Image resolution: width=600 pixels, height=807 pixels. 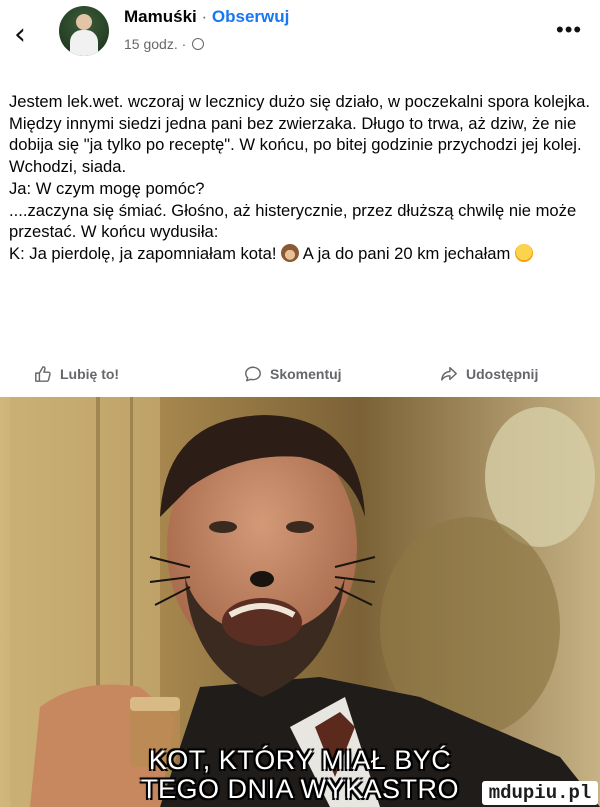 What do you see at coordinates (250, 16) in the screenshot?
I see `follow-button: Obserwuj` at bounding box center [250, 16].